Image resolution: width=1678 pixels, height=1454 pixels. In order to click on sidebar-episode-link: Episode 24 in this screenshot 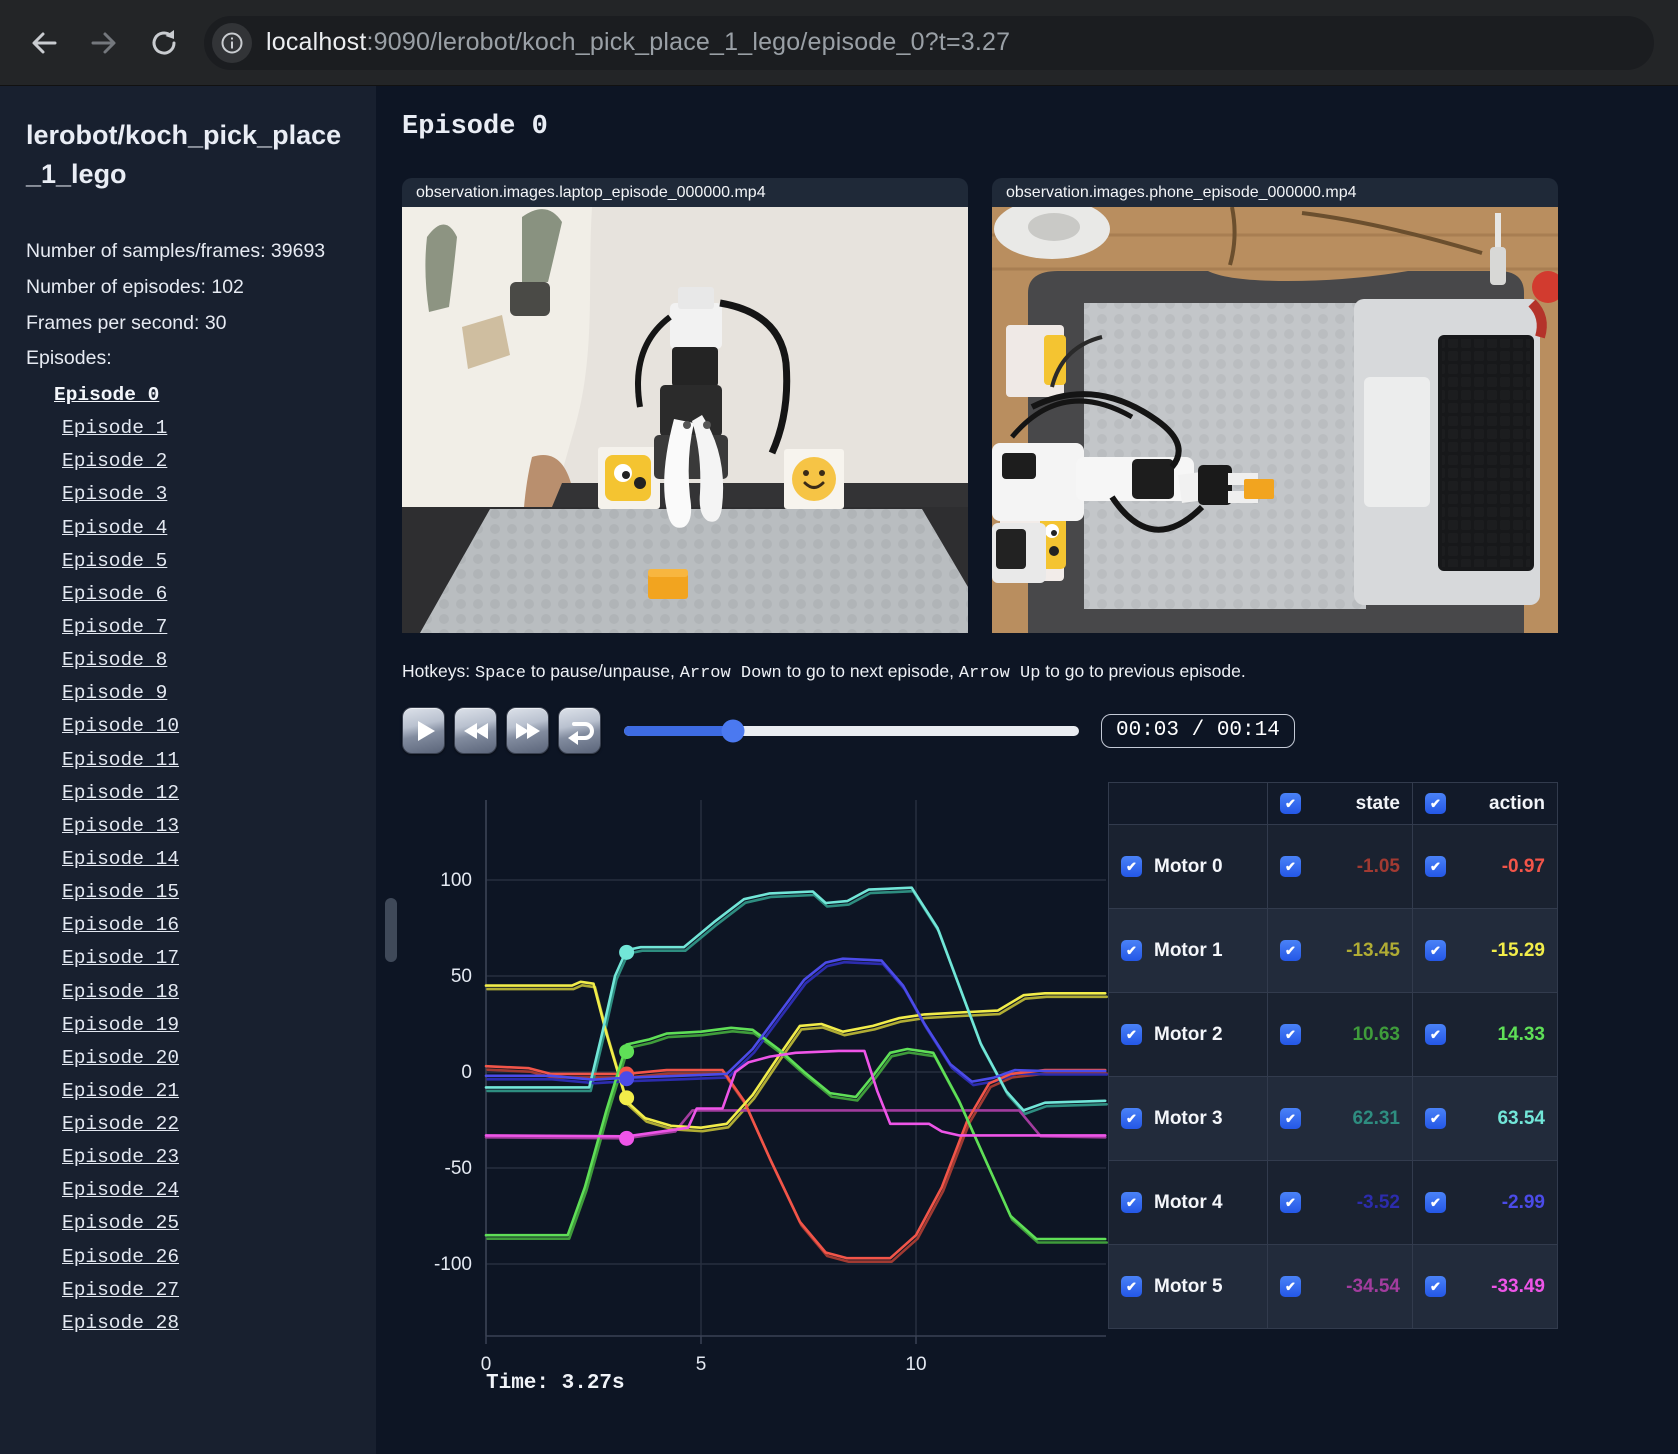, I will do `click(188, 1190)`.